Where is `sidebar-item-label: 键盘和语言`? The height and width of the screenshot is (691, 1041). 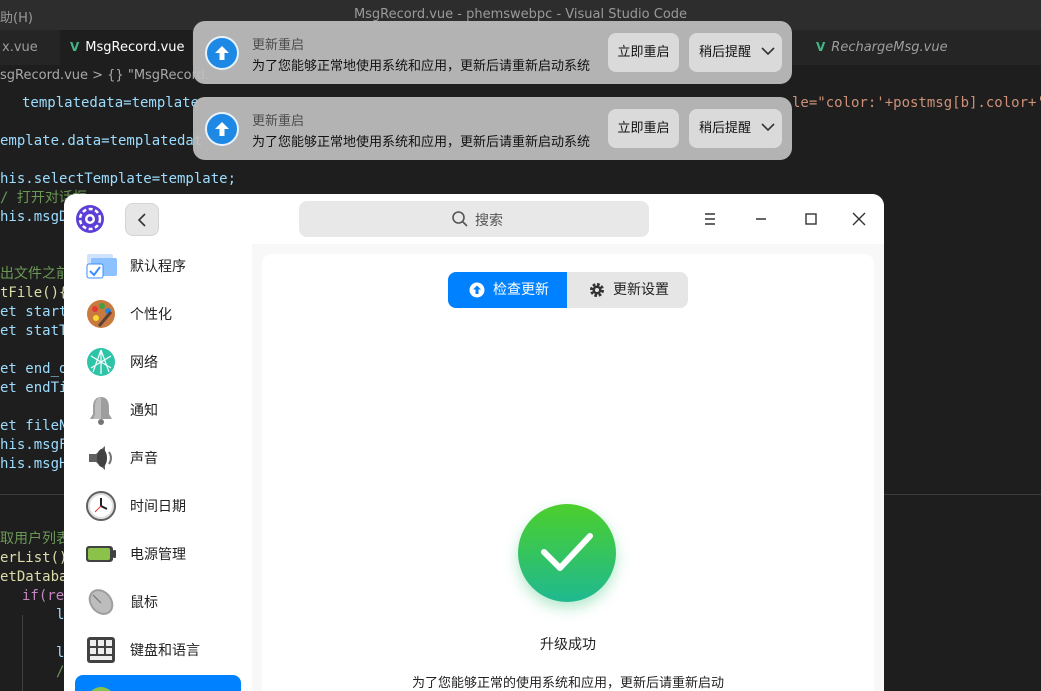 sidebar-item-label: 键盘和语言 is located at coordinates (165, 651).